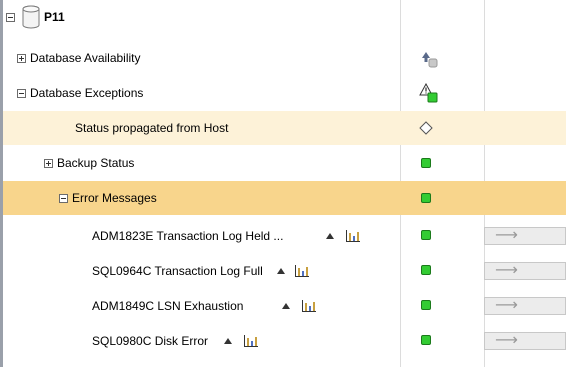 The width and height of the screenshot is (566, 367). What do you see at coordinates (152, 128) in the screenshot?
I see `tree-row-label: Status propagated from Host` at bounding box center [152, 128].